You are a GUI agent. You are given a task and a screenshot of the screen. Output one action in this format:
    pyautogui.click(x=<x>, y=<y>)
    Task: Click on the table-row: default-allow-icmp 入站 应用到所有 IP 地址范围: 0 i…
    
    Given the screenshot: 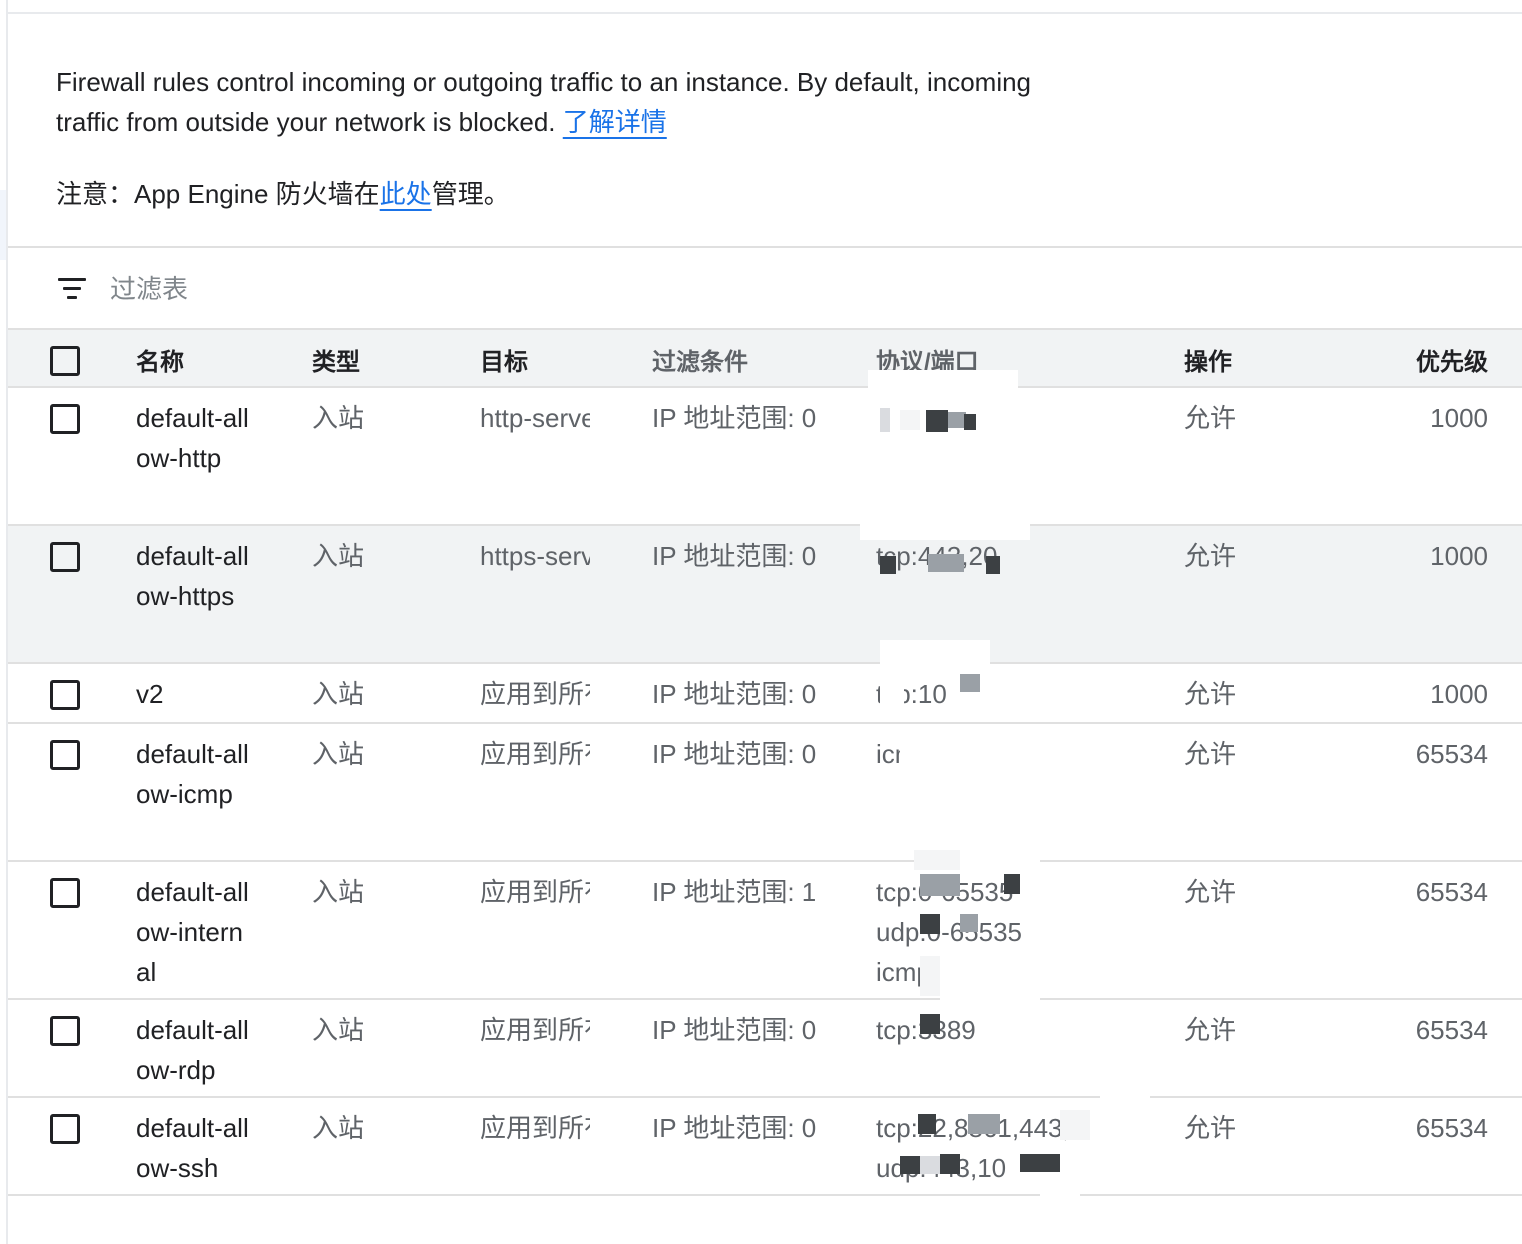 What is the action you would take?
    pyautogui.click(x=765, y=793)
    